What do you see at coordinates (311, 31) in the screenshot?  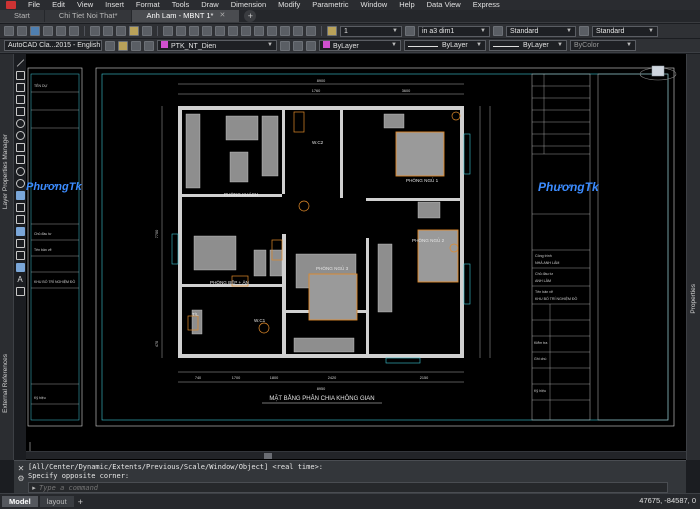 I see `calculator-icon` at bounding box center [311, 31].